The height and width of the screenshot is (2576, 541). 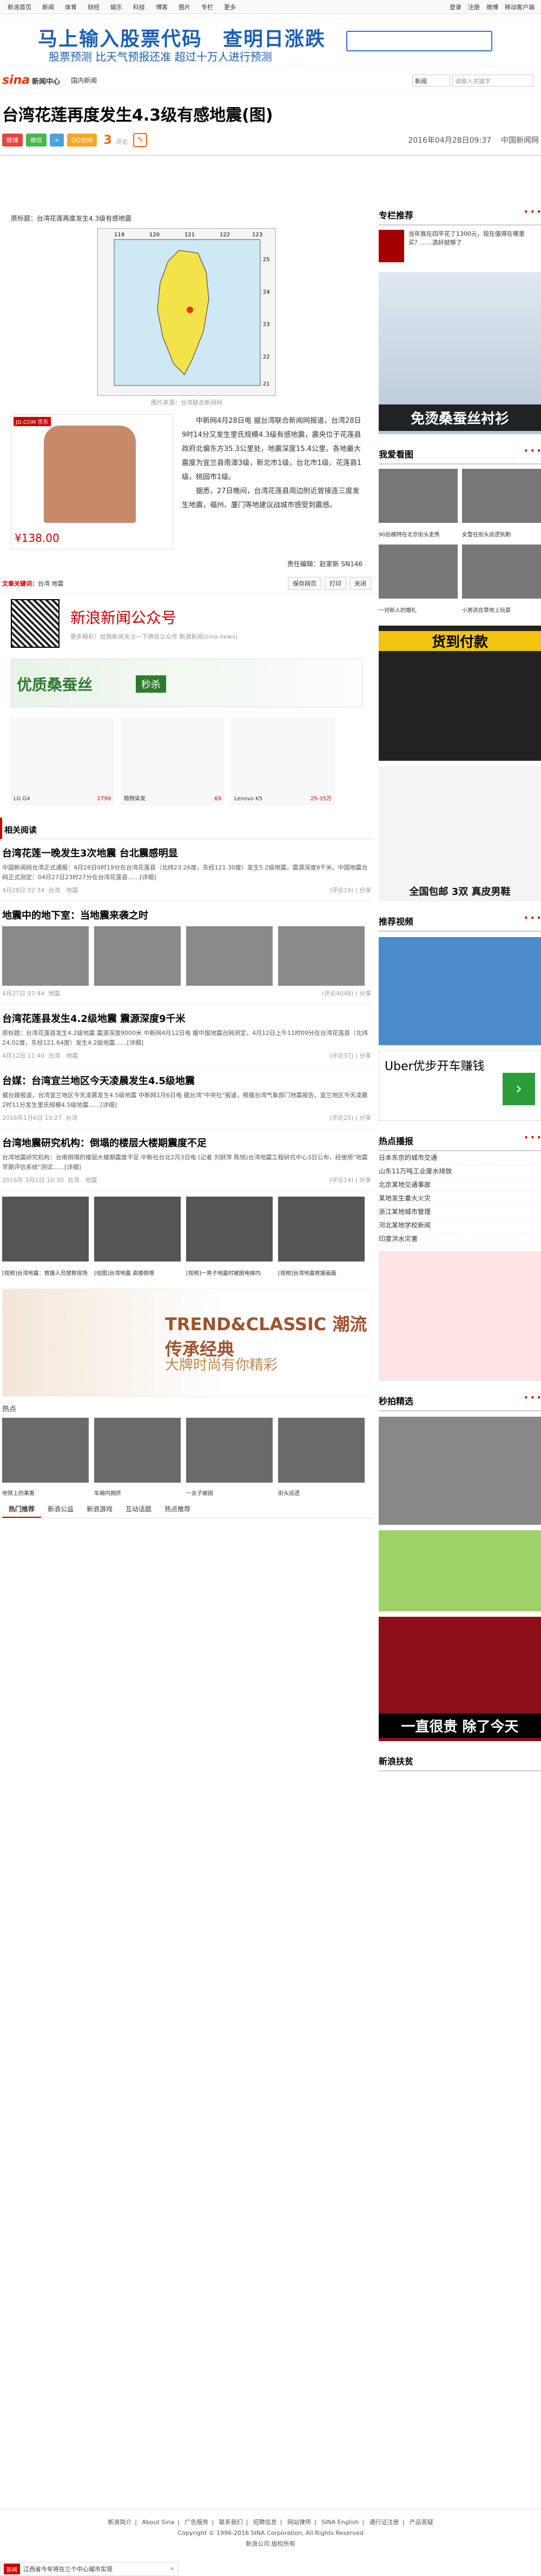 What do you see at coordinates (100, 1509) in the screenshot?
I see `tab-games: 新浪游戏` at bounding box center [100, 1509].